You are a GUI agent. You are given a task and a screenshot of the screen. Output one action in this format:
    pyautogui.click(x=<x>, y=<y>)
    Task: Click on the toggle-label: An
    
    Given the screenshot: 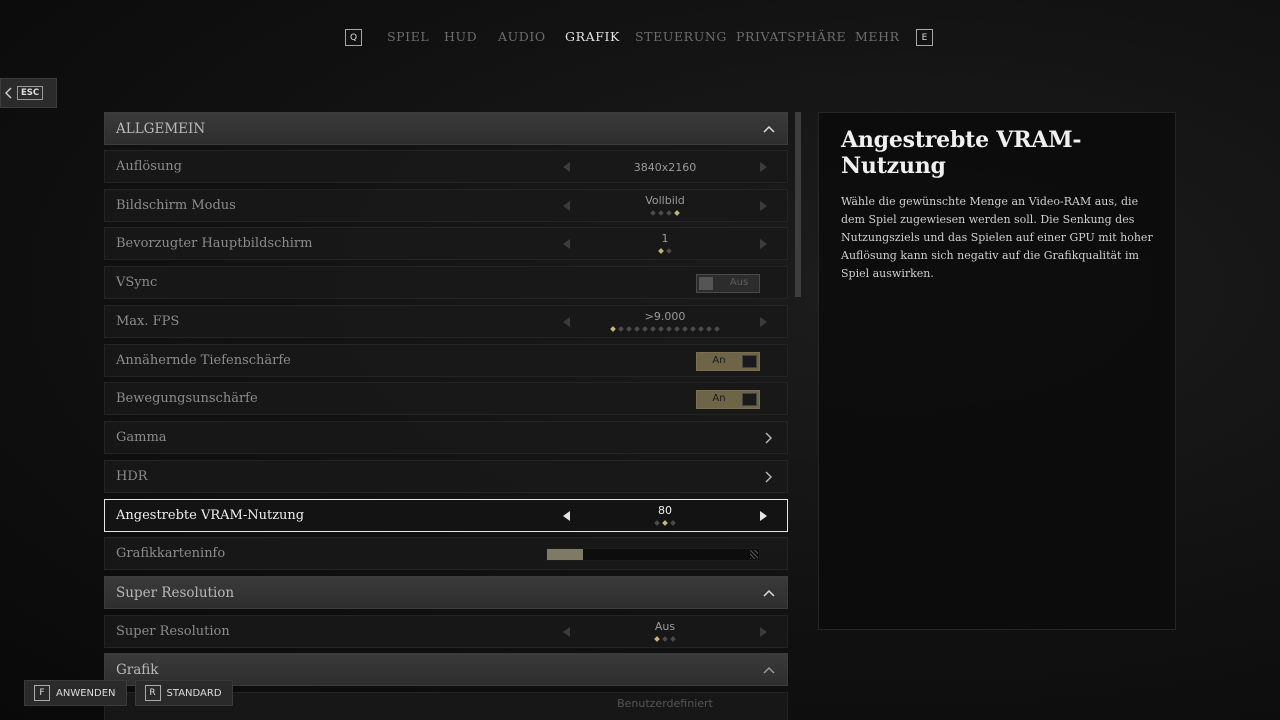 What is the action you would take?
    pyautogui.click(x=719, y=360)
    